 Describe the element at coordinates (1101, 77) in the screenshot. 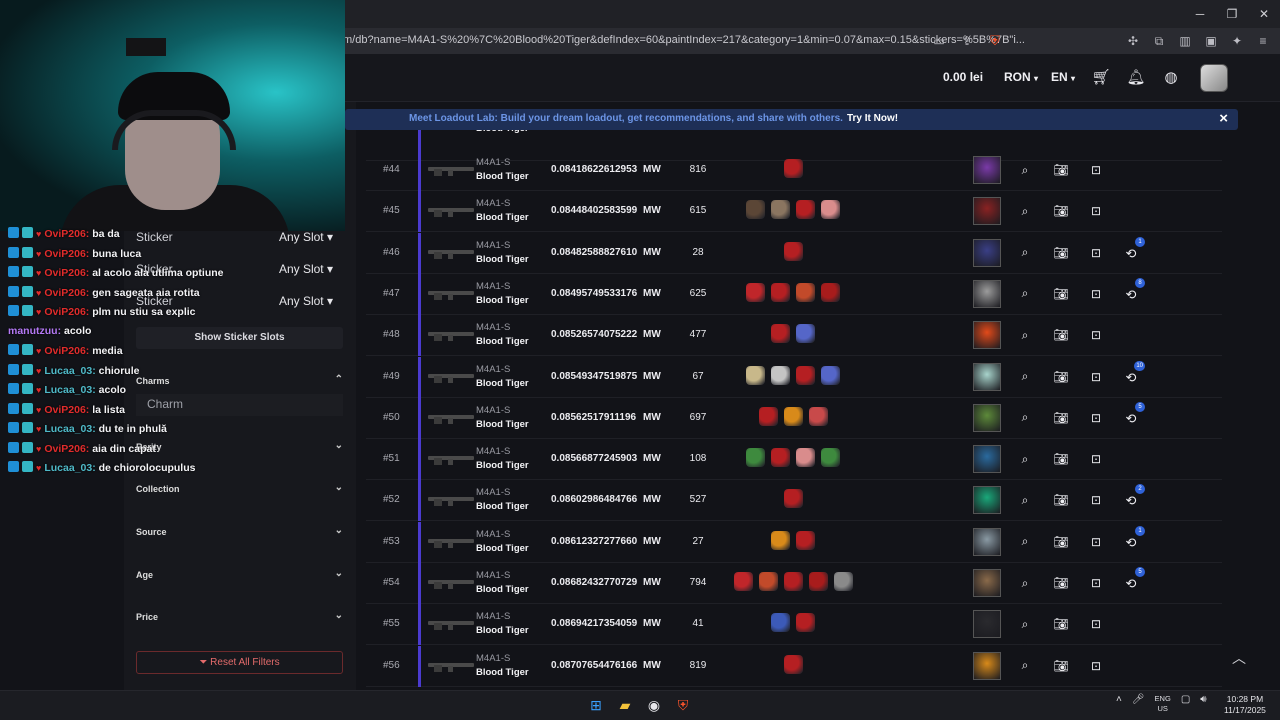

I see `cart-icon: 🛒︎` at that location.